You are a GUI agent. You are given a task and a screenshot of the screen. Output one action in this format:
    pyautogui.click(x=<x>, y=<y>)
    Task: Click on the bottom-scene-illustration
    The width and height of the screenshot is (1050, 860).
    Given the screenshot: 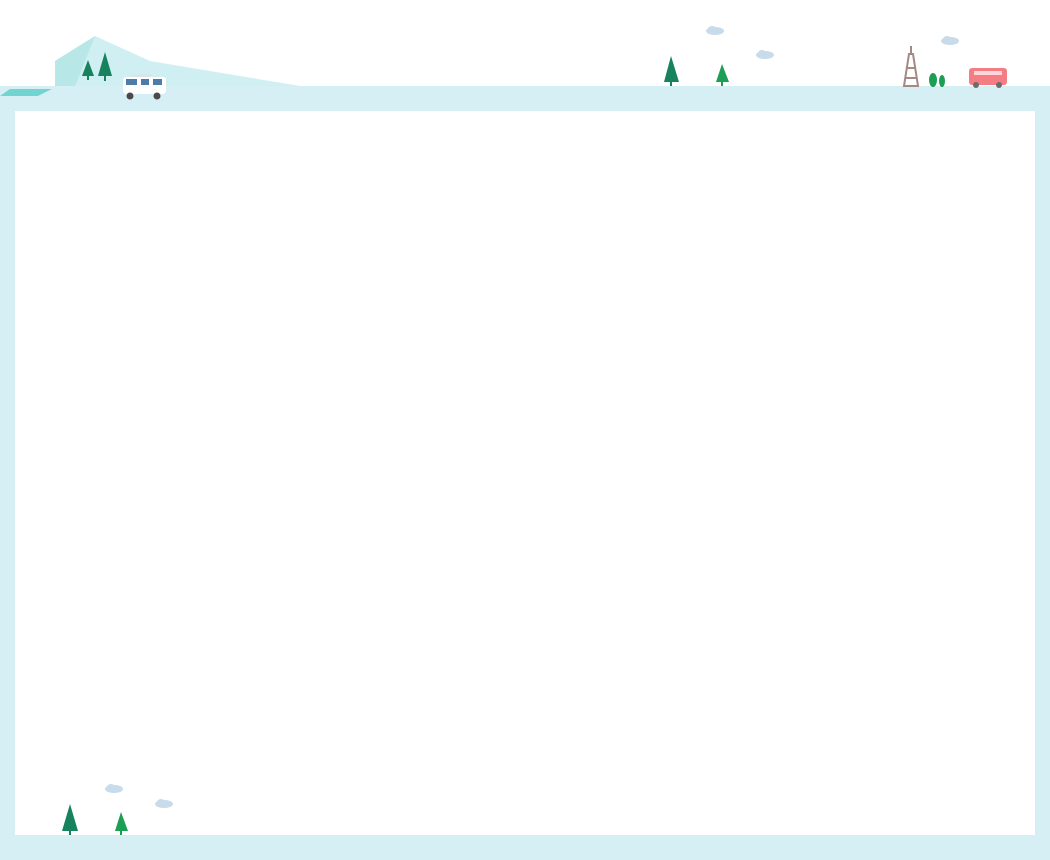 What is the action you would take?
    pyautogui.click(x=117, y=809)
    